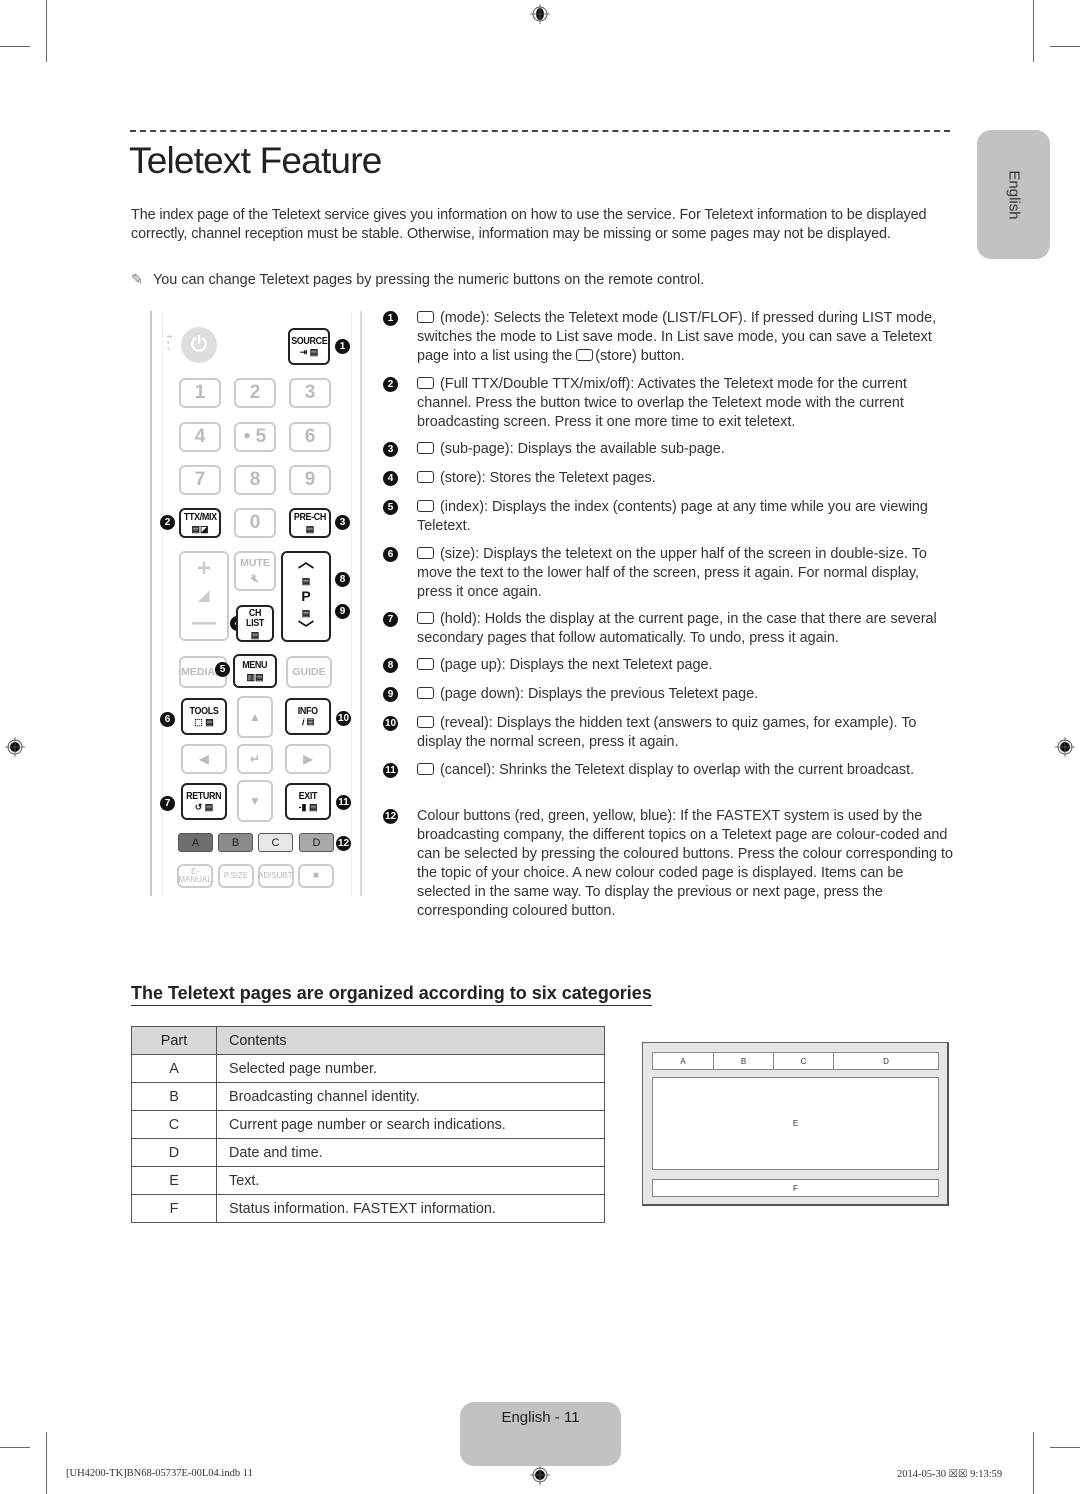 The width and height of the screenshot is (1080, 1494). Describe the element at coordinates (390, 723) in the screenshot. I see `callout-number: 10` at that location.